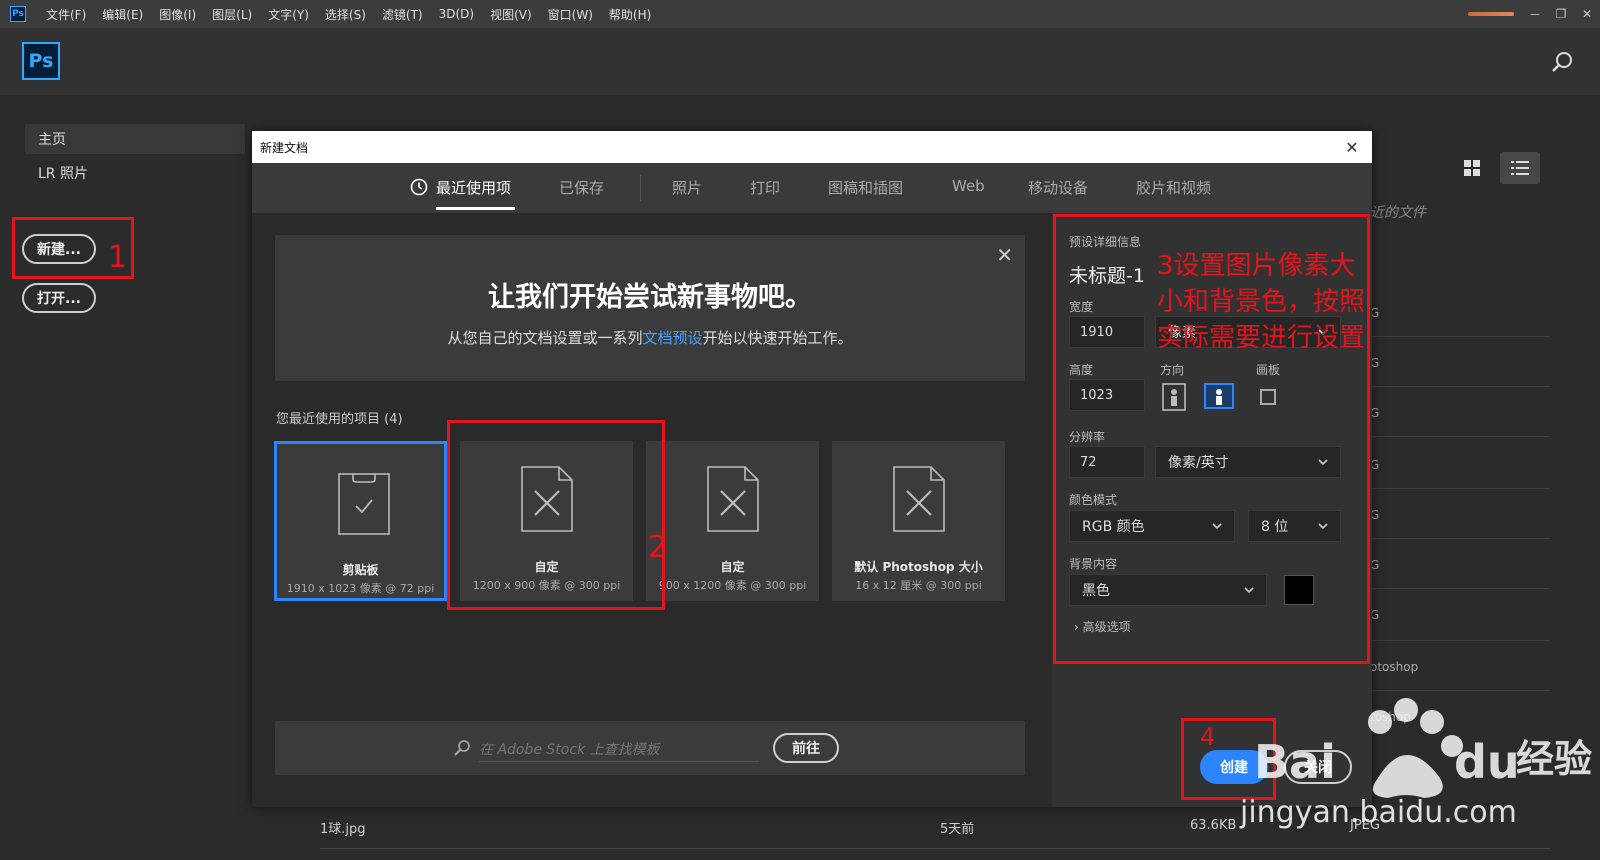 The height and width of the screenshot is (860, 1600). What do you see at coordinates (343, 829) in the screenshot?
I see `file-name: 1球.jpg` at bounding box center [343, 829].